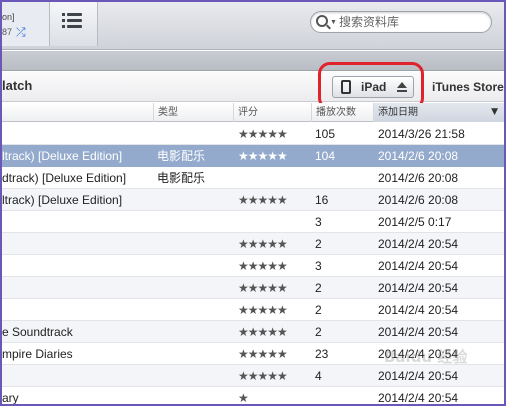 This screenshot has width=506, height=406. What do you see at coordinates (333, 22) in the screenshot?
I see `chevron-down-icon: ▼` at bounding box center [333, 22].